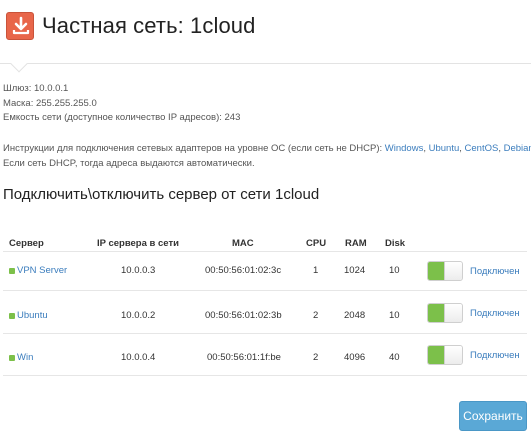 The image size is (531, 434). I want to click on server-mac: 00:50:56:01:02:3c, so click(243, 270).